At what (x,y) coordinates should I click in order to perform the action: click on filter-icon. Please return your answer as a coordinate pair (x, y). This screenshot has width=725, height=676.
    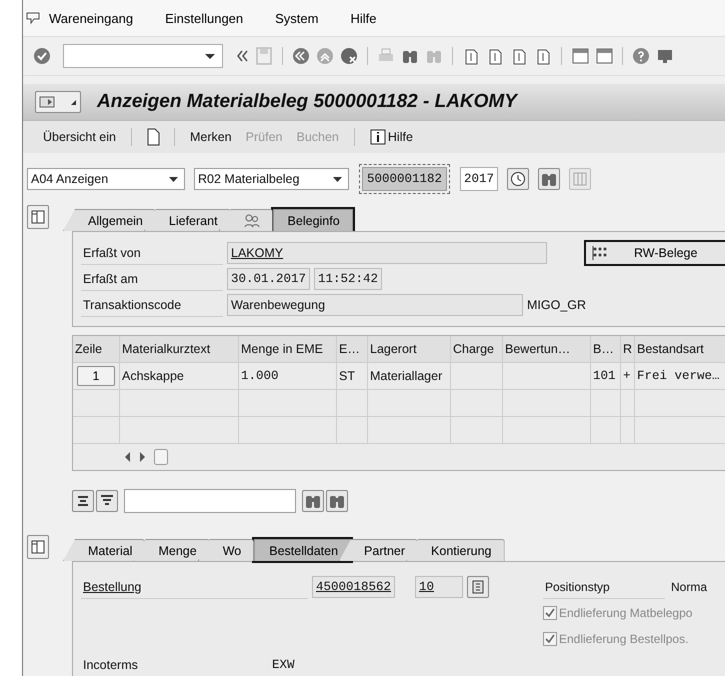
    Looking at the image, I should click on (107, 501).